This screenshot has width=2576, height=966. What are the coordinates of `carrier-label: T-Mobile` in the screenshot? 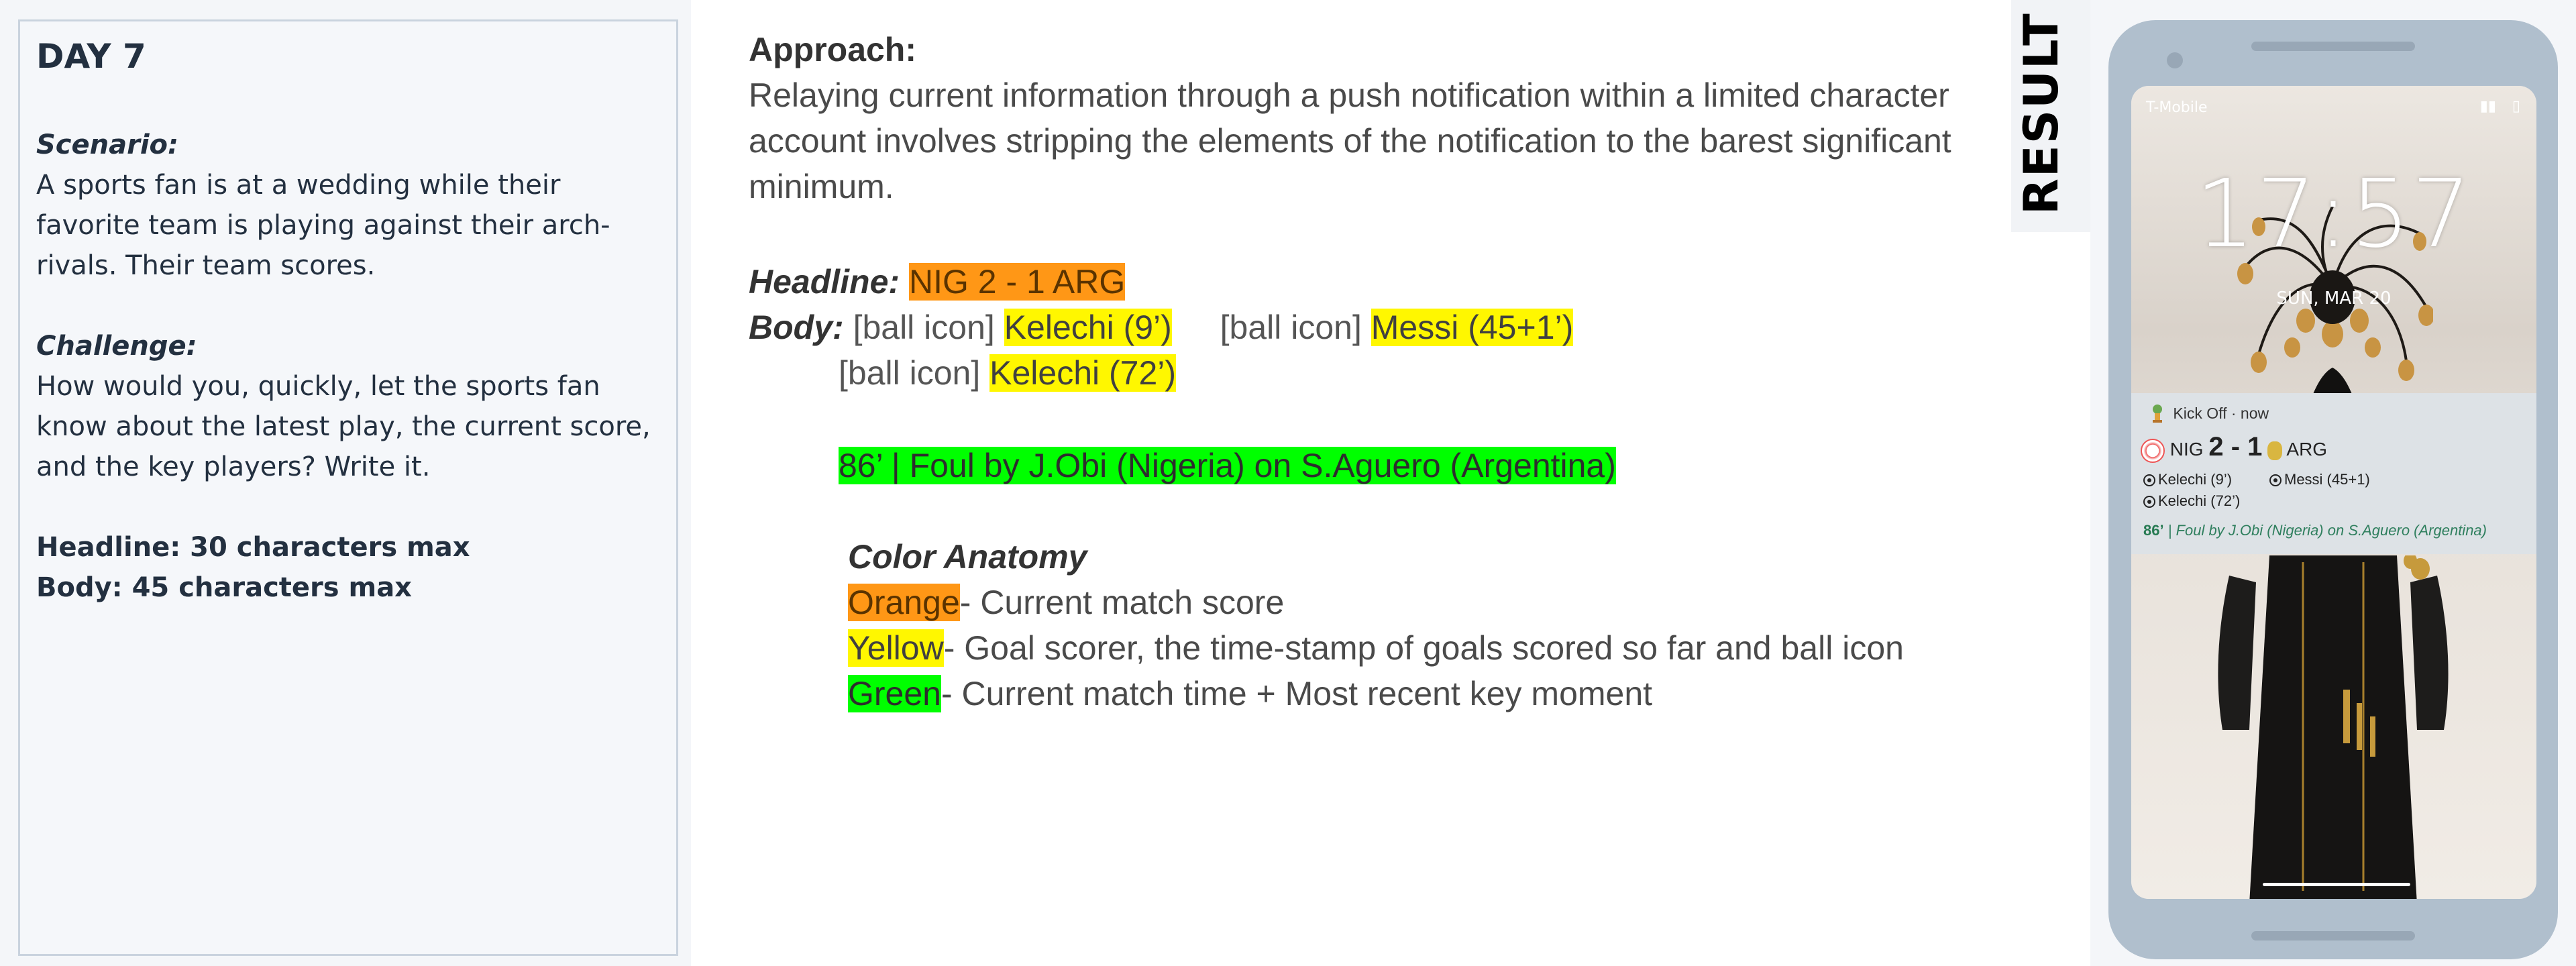 It's located at (2177, 107).